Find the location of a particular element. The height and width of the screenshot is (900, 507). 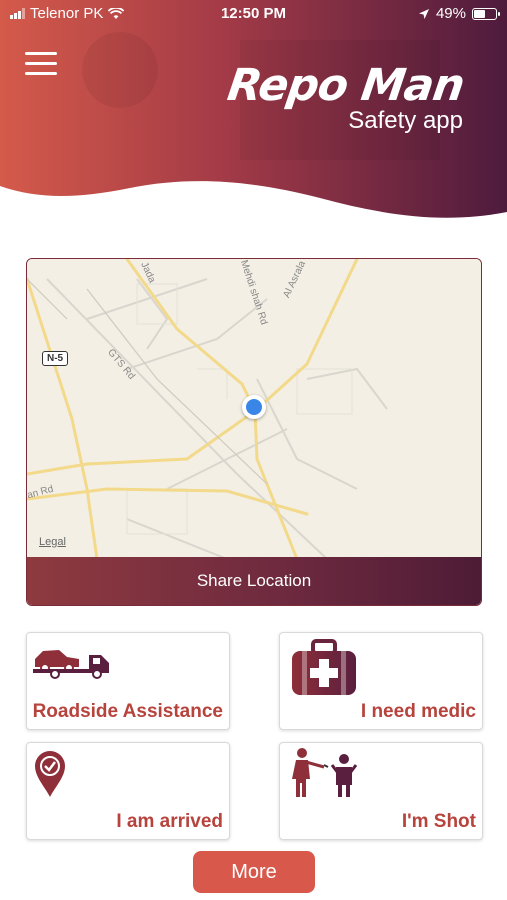

arrived-button: I am arrived is located at coordinates (128, 791).